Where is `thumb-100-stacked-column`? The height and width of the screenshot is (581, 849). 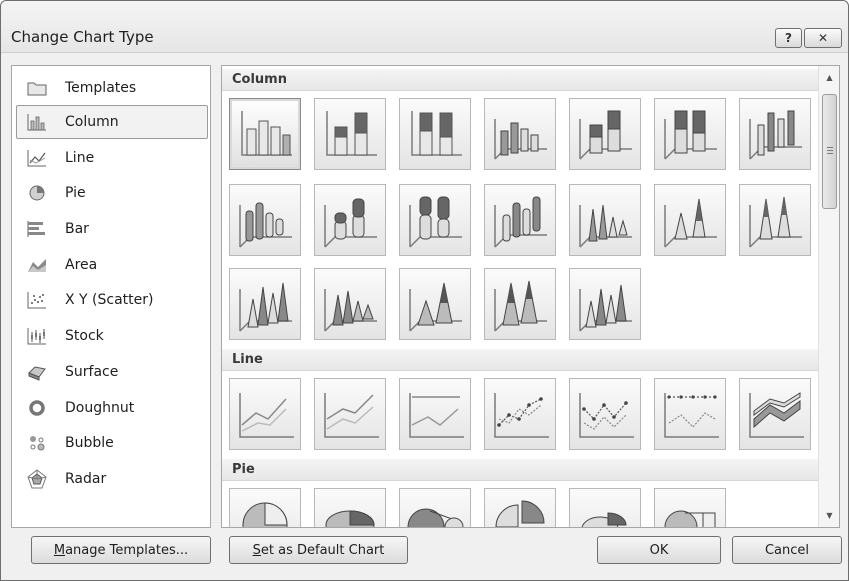
thumb-100-stacked-column is located at coordinates (435, 134).